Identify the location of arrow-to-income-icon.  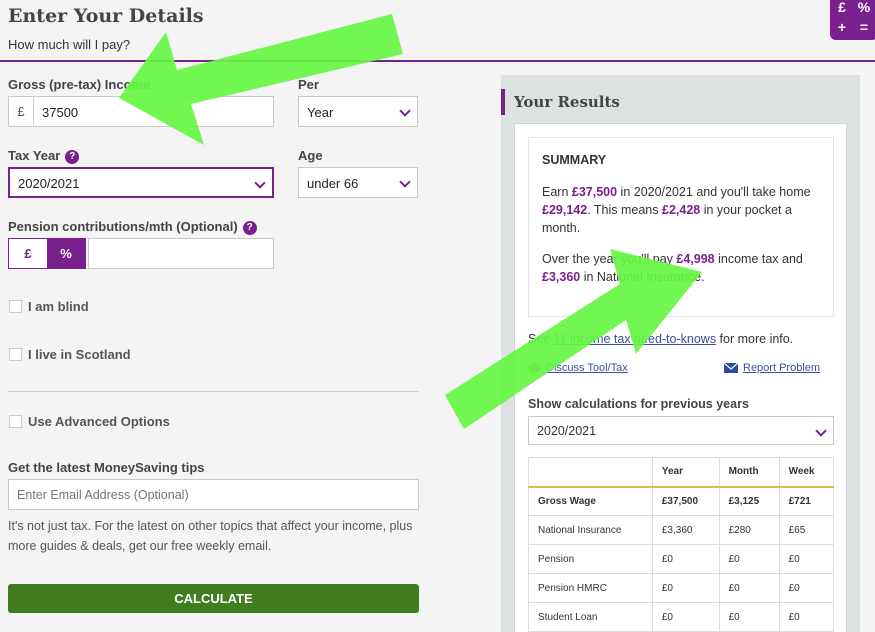
(261, 79).